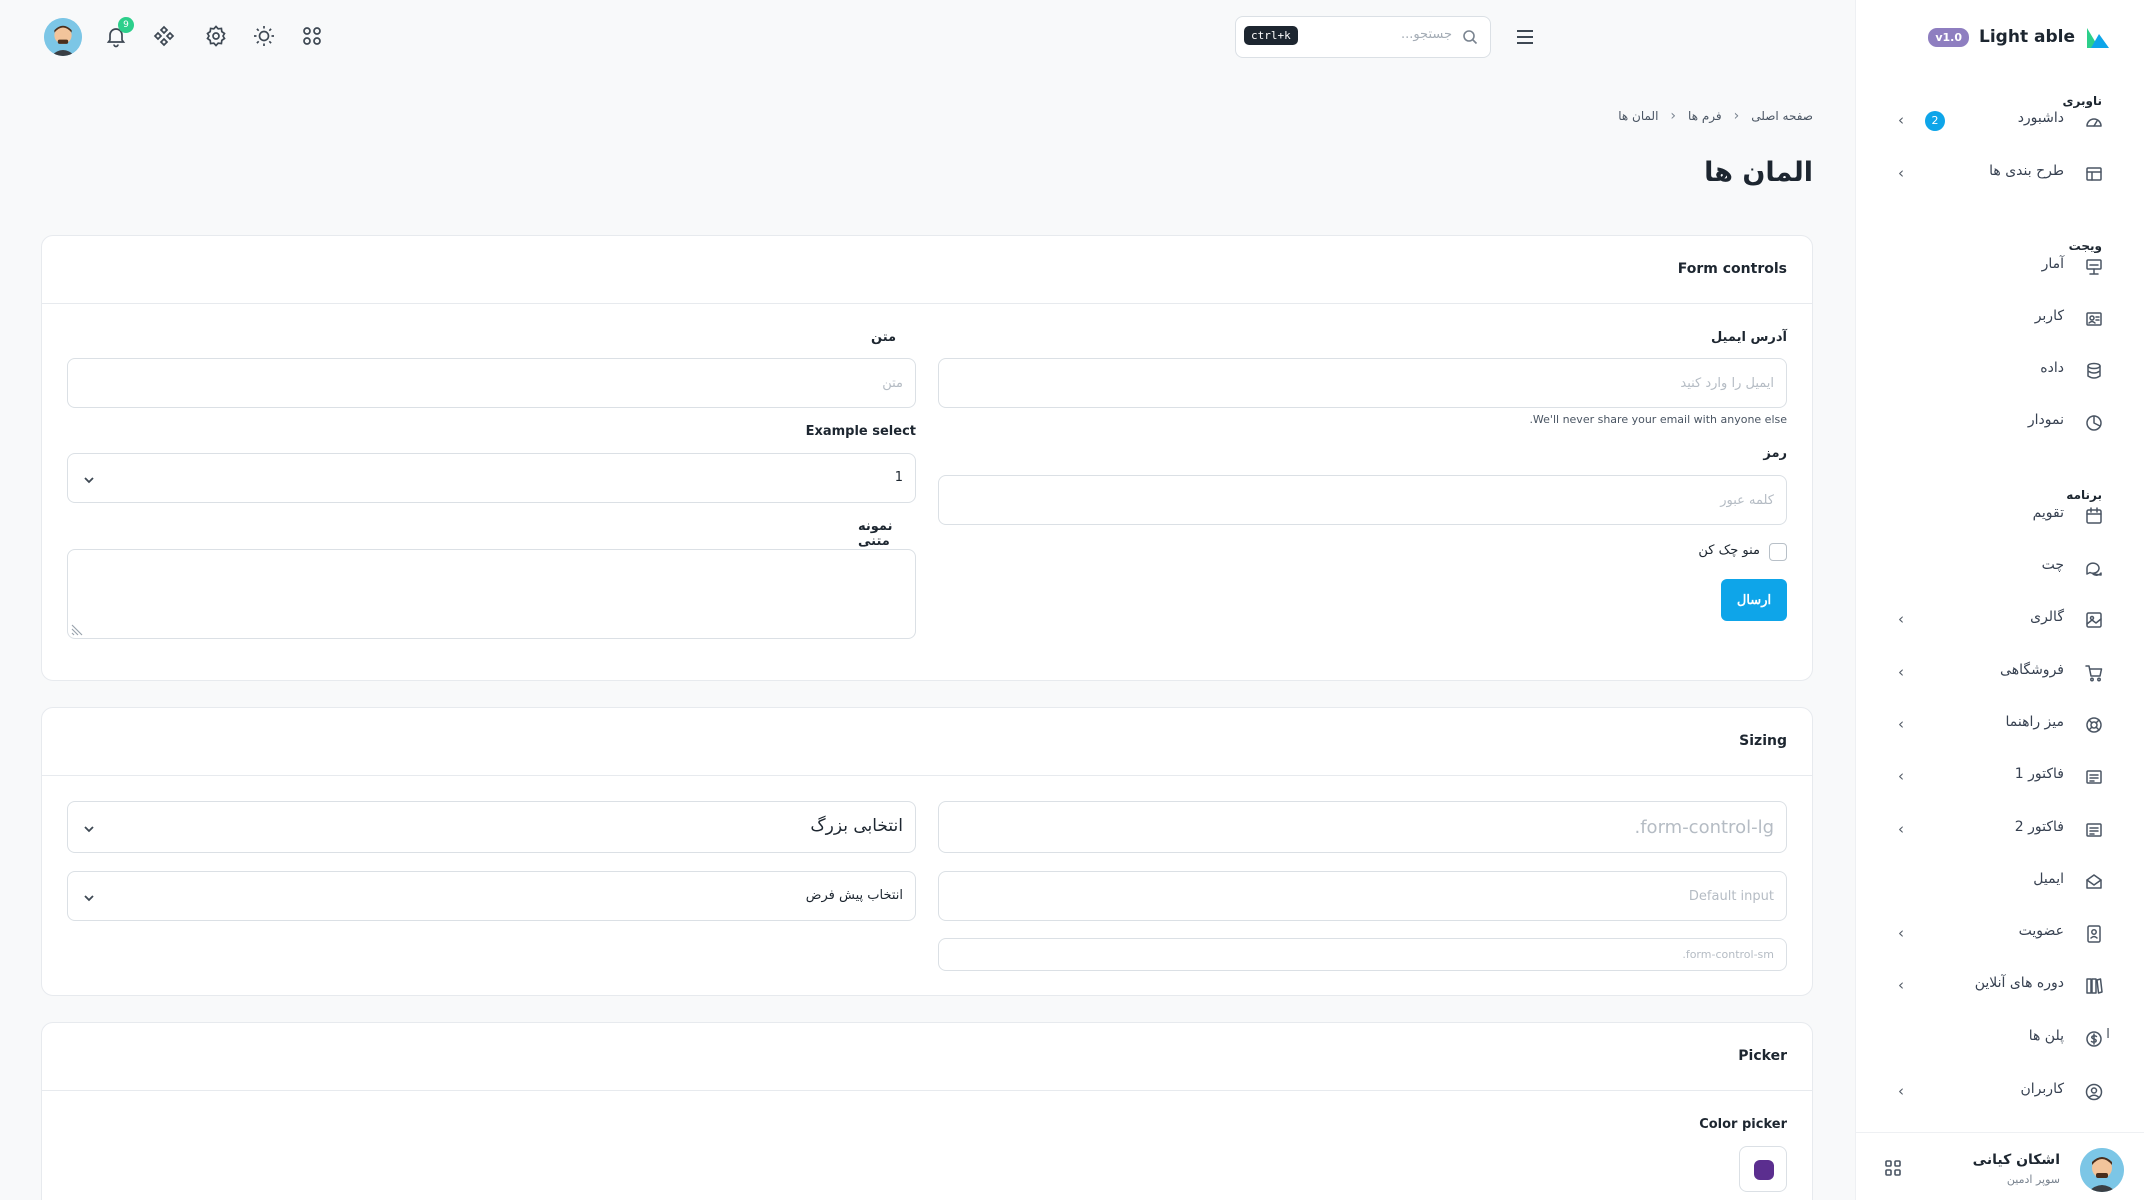  I want to click on brand: Light able v1.0, so click(2019, 37).